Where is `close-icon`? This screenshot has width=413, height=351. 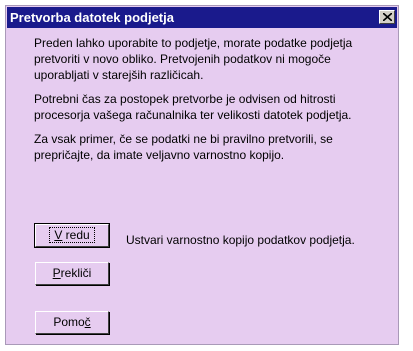 close-icon is located at coordinates (387, 17).